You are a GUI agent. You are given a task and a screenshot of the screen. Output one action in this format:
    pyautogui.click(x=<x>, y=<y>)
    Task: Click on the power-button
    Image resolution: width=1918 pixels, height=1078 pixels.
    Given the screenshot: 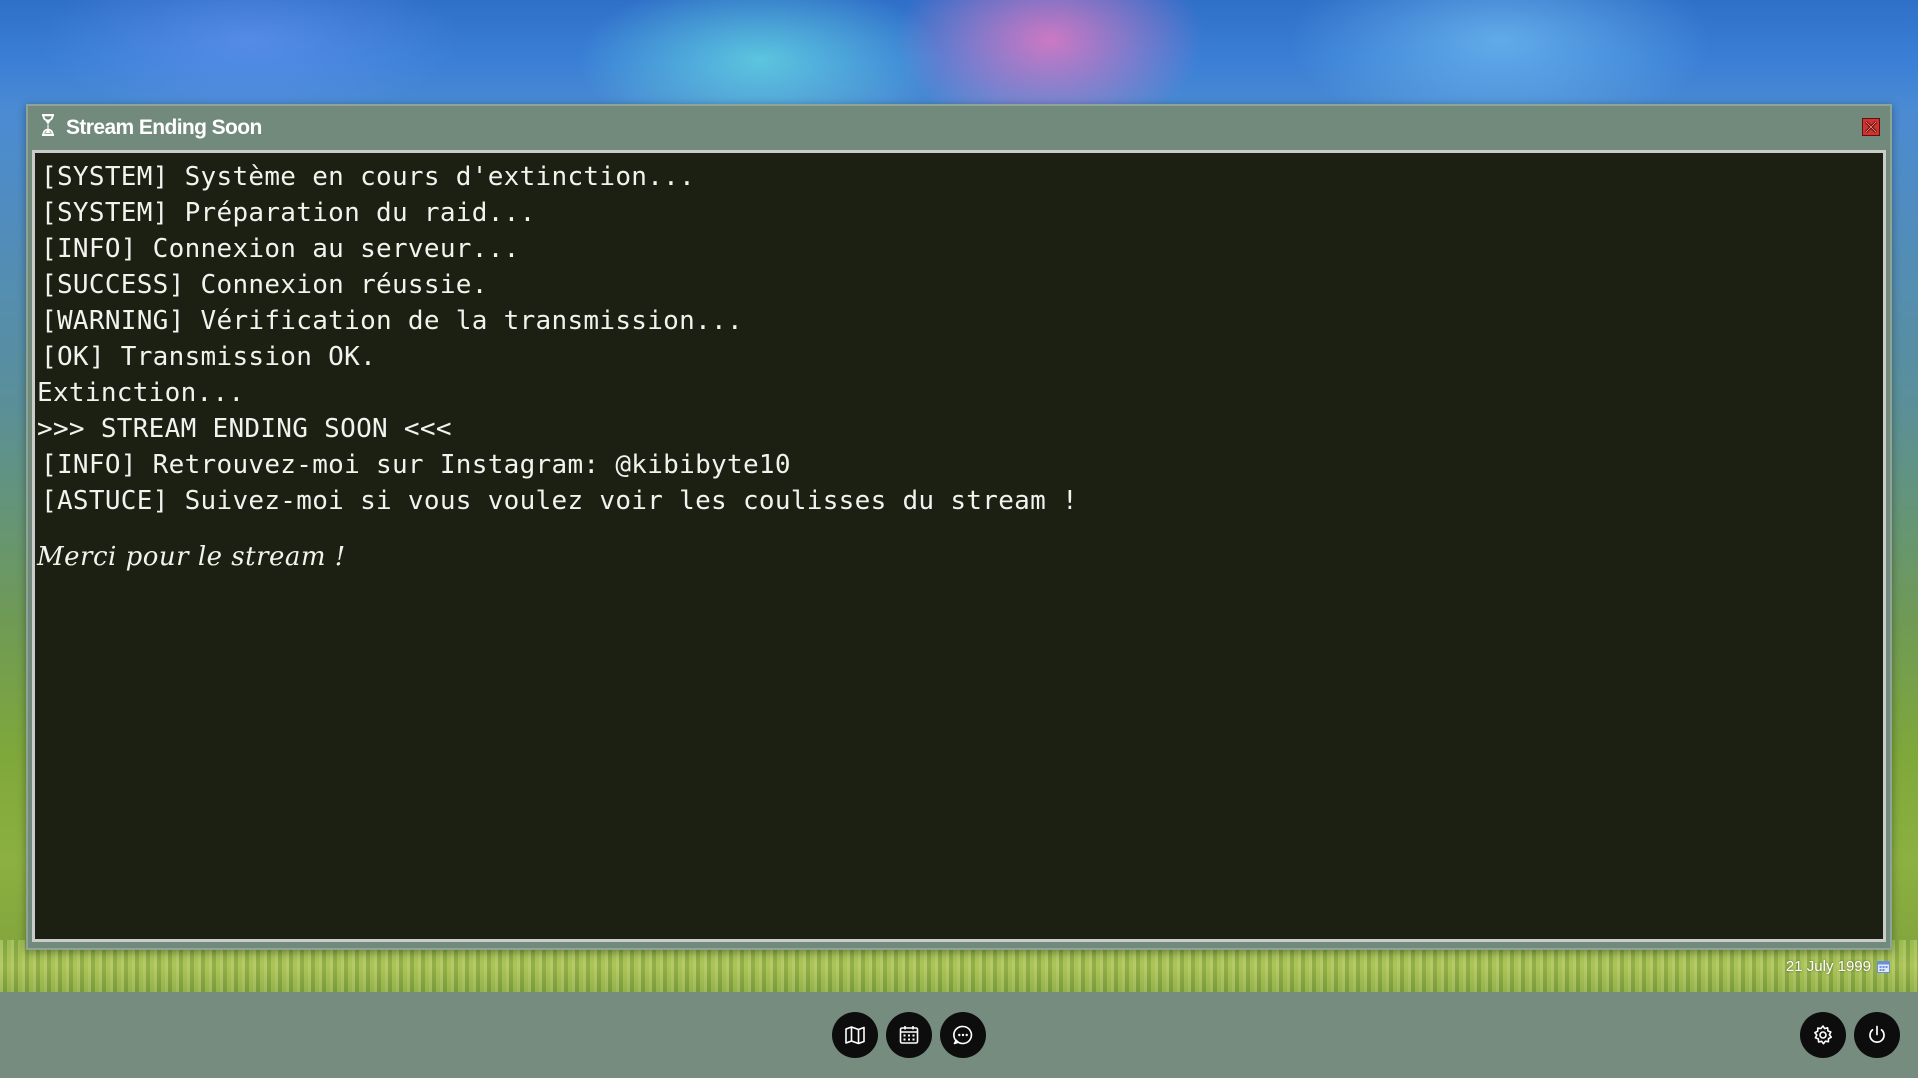 What is the action you would take?
    pyautogui.click(x=1877, y=1035)
    